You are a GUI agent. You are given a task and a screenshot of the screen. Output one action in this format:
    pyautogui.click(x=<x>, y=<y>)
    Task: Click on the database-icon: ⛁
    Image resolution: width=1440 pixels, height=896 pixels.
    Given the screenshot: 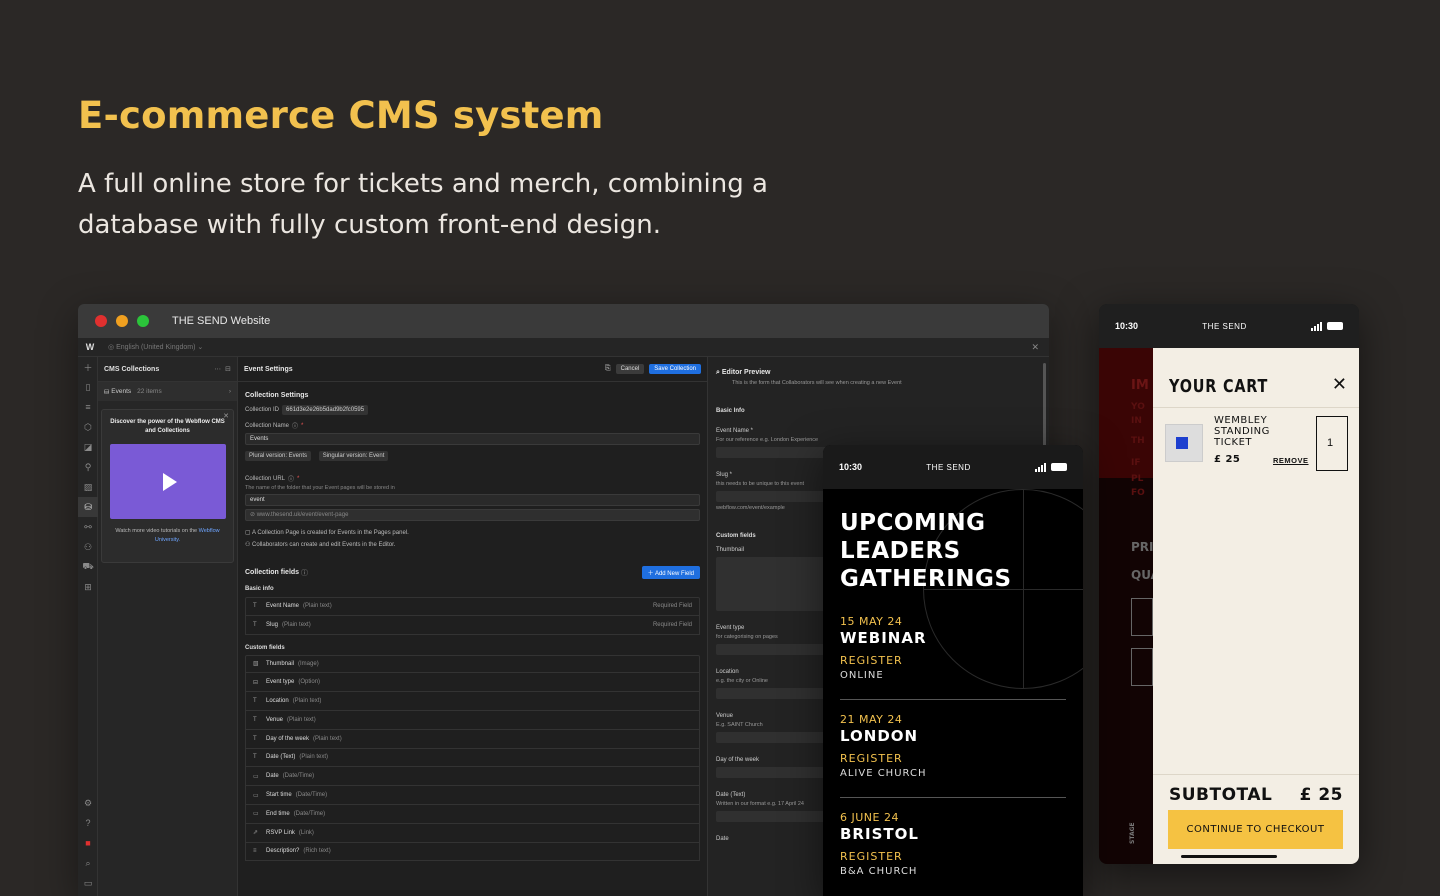 What is the action you would take?
    pyautogui.click(x=108, y=392)
    